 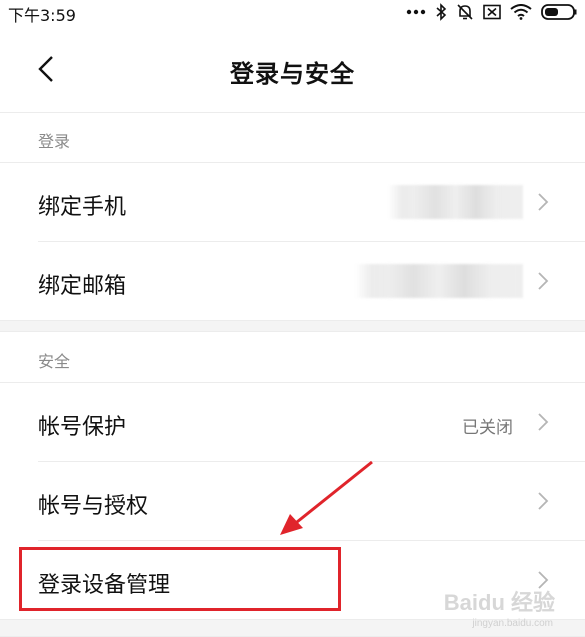 I want to click on baidu-watermark-url: jingyan.baidu.com, so click(x=512, y=623).